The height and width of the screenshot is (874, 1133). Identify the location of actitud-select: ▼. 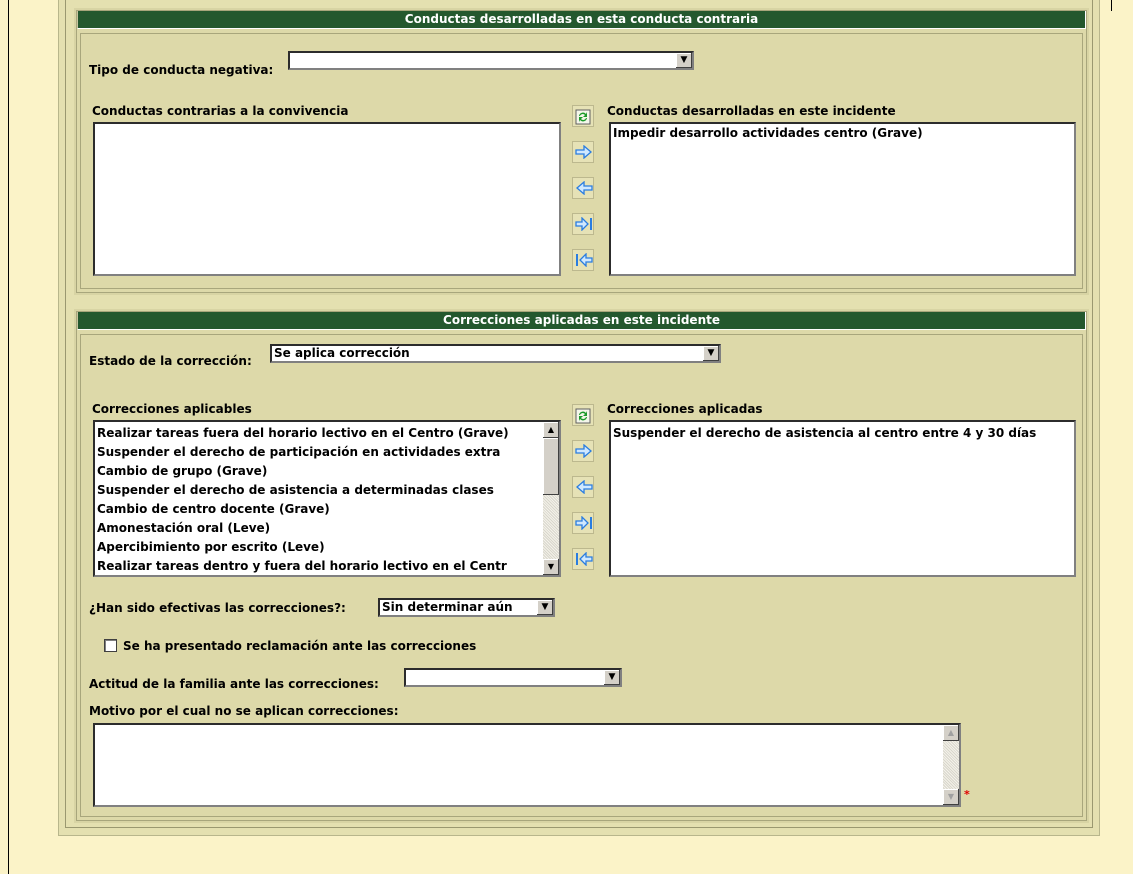
(513, 677).